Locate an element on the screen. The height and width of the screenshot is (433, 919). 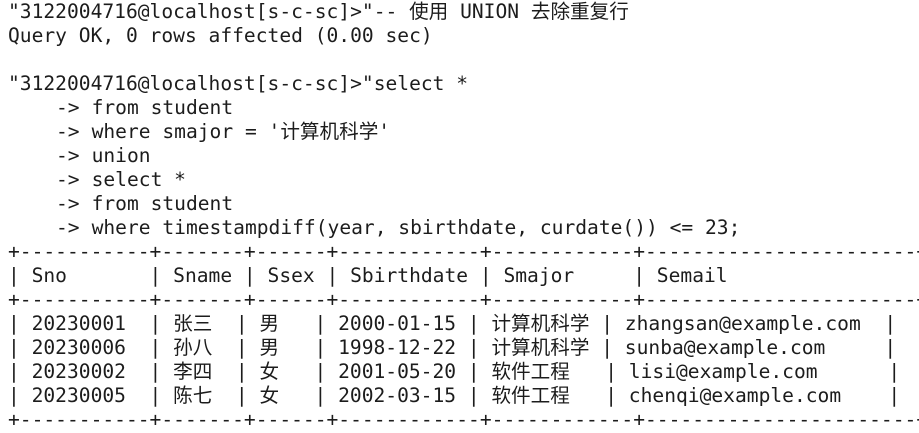
sql-line: union is located at coordinates (121, 155).